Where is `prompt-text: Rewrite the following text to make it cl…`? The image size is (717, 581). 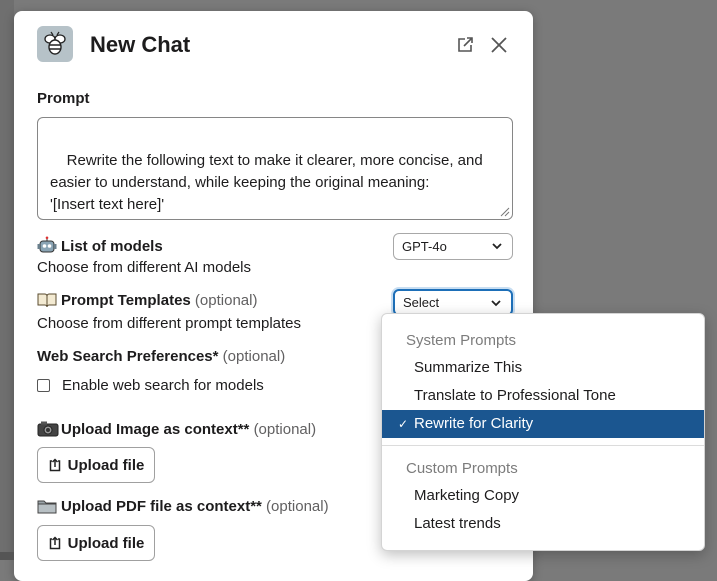 prompt-text: Rewrite the following text to make it cl… is located at coordinates (266, 182).